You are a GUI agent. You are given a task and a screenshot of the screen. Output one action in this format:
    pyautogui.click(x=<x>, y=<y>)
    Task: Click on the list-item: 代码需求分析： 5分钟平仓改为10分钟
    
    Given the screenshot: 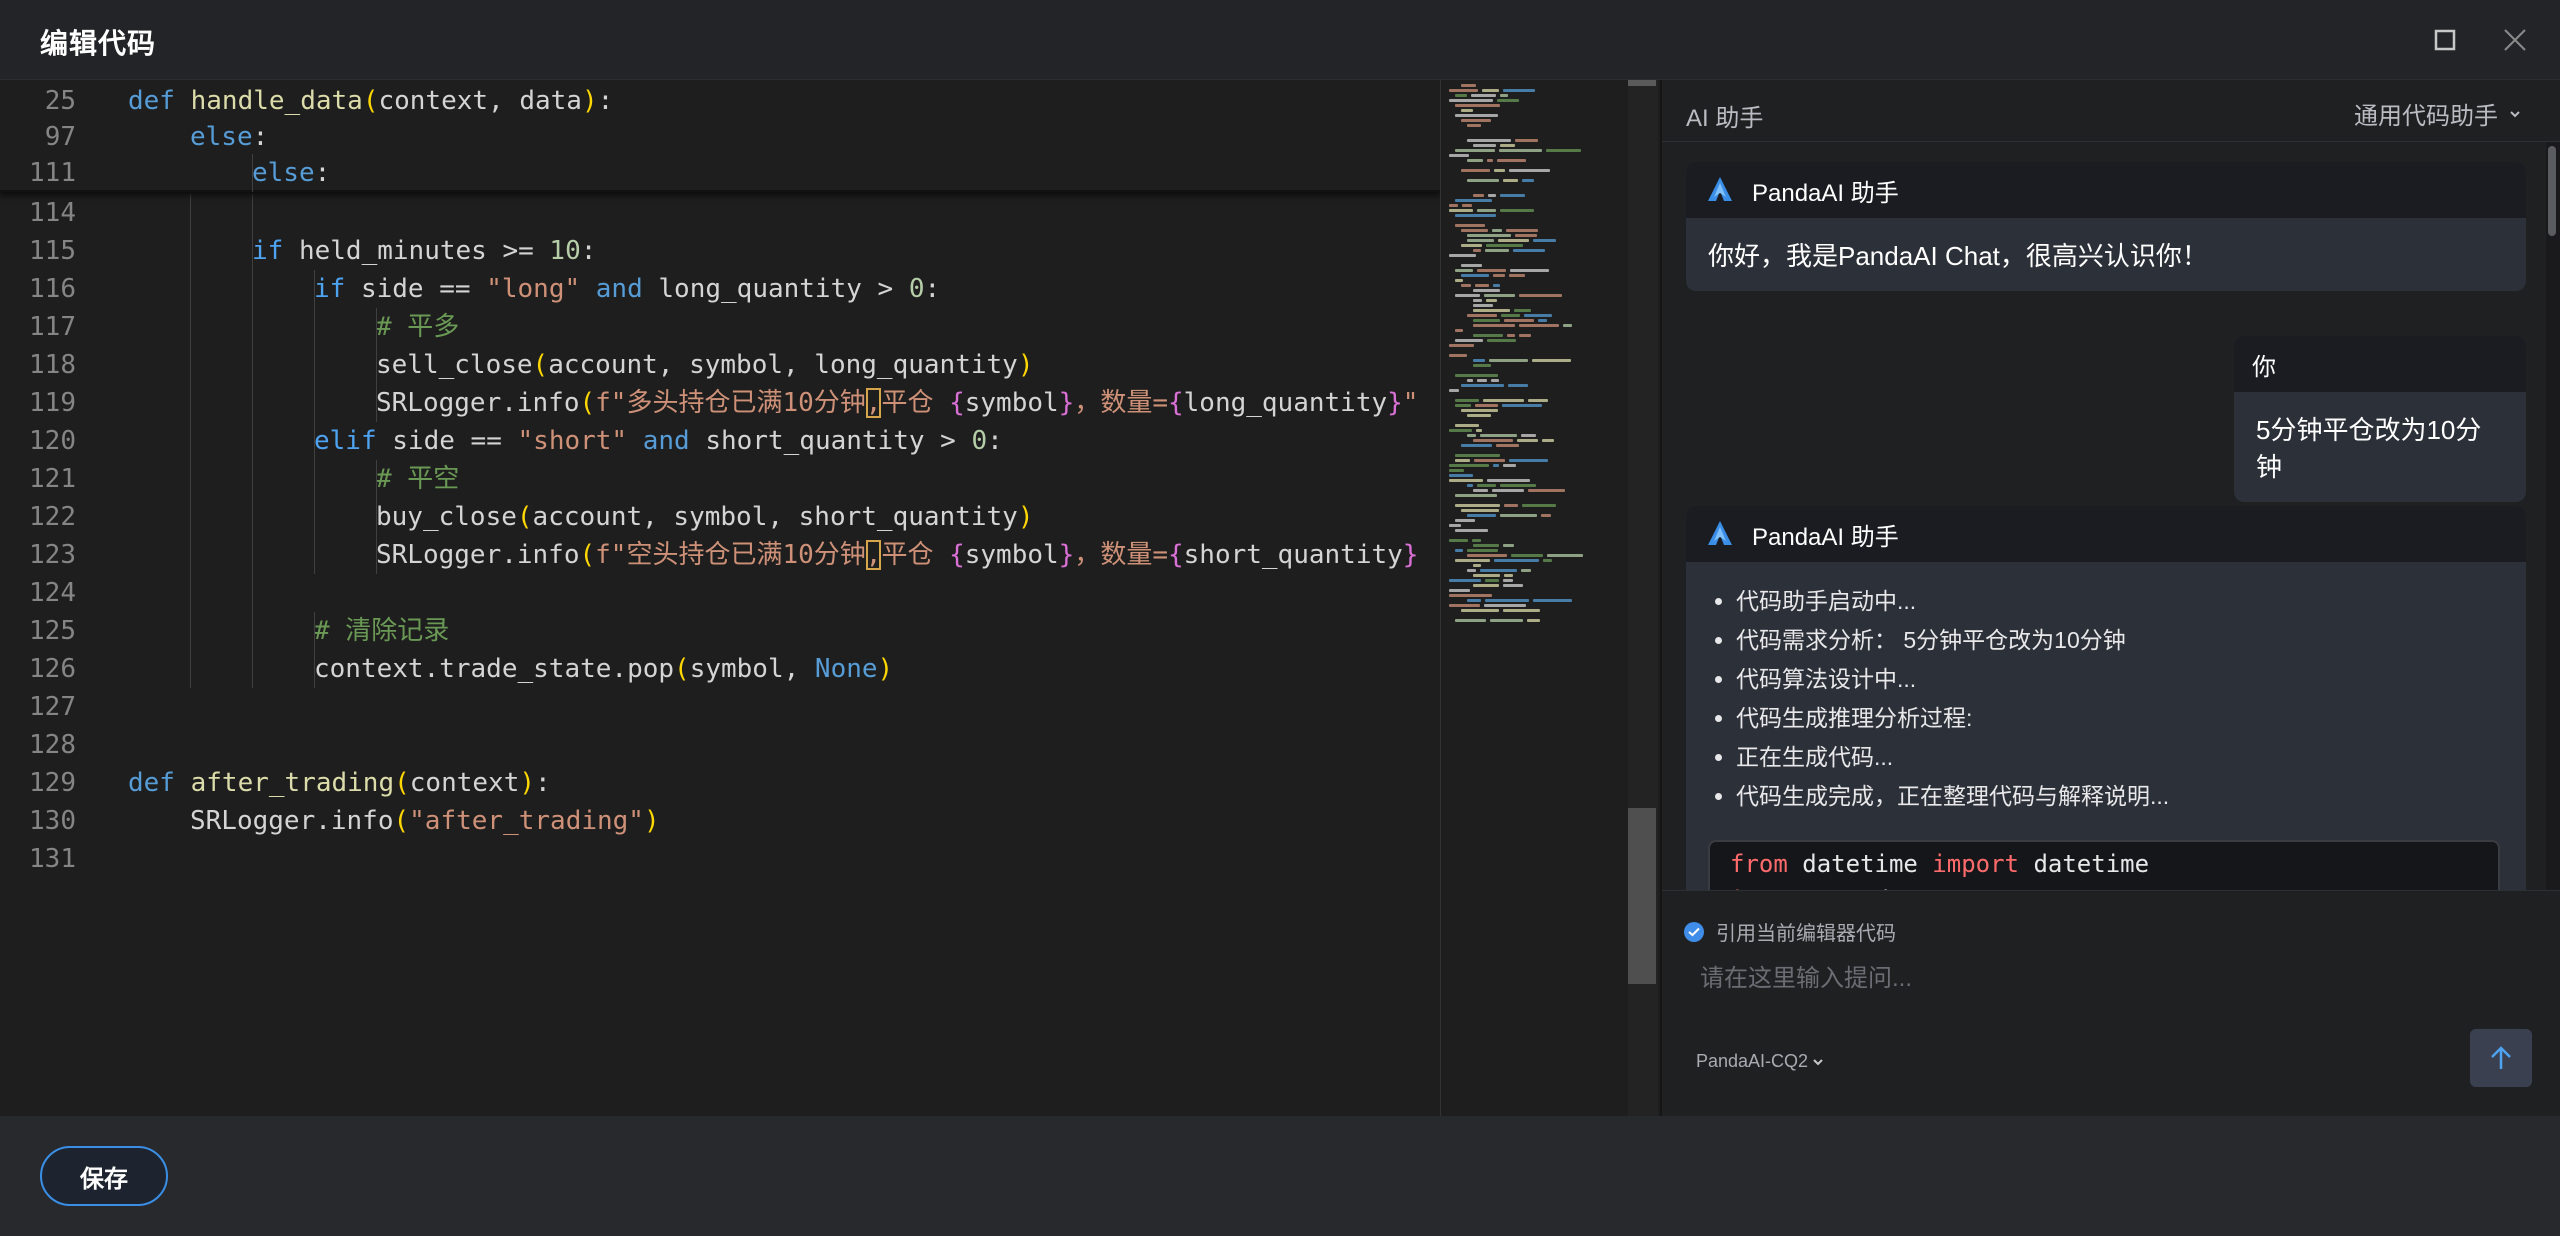 What is the action you would take?
    pyautogui.click(x=2120, y=640)
    